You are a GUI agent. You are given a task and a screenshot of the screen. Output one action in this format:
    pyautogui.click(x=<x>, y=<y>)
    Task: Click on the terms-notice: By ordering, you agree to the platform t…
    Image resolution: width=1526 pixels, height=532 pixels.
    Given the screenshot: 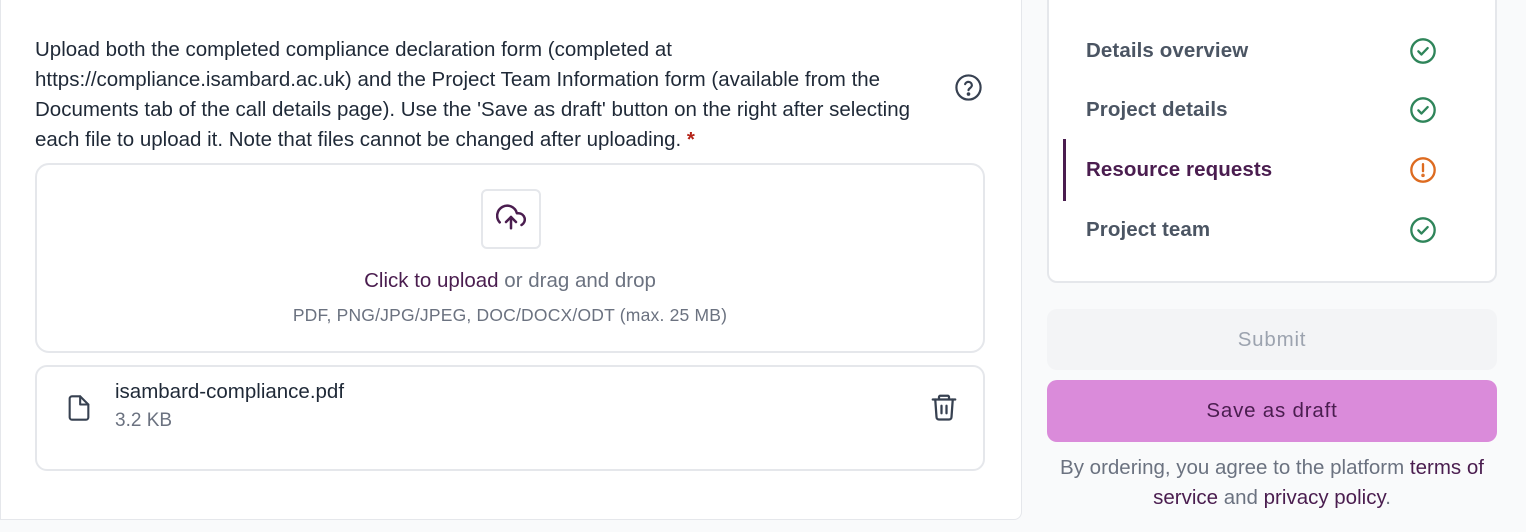 What is the action you would take?
    pyautogui.click(x=1272, y=483)
    